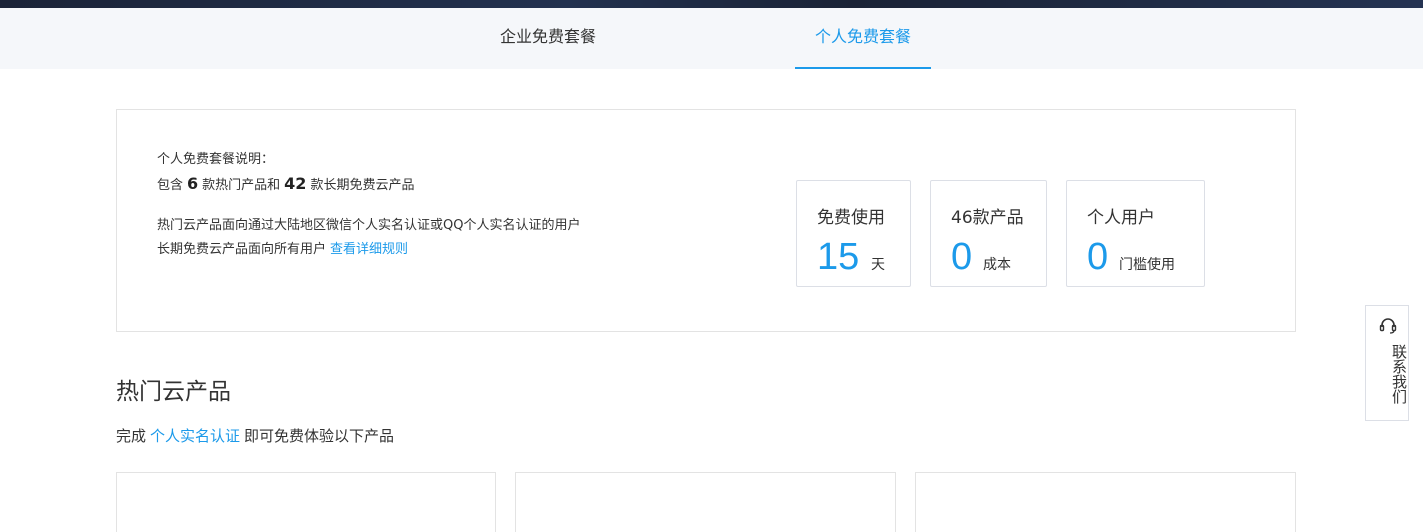  Describe the element at coordinates (987, 218) in the screenshot. I see `stat-title: 46款产品` at that location.